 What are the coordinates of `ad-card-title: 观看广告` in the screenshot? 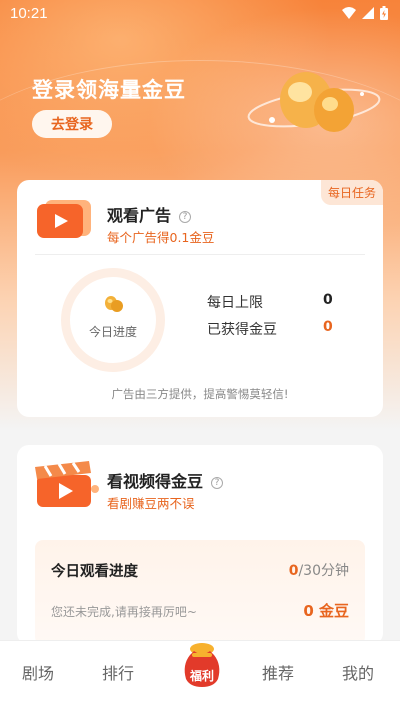 It's located at (139, 215).